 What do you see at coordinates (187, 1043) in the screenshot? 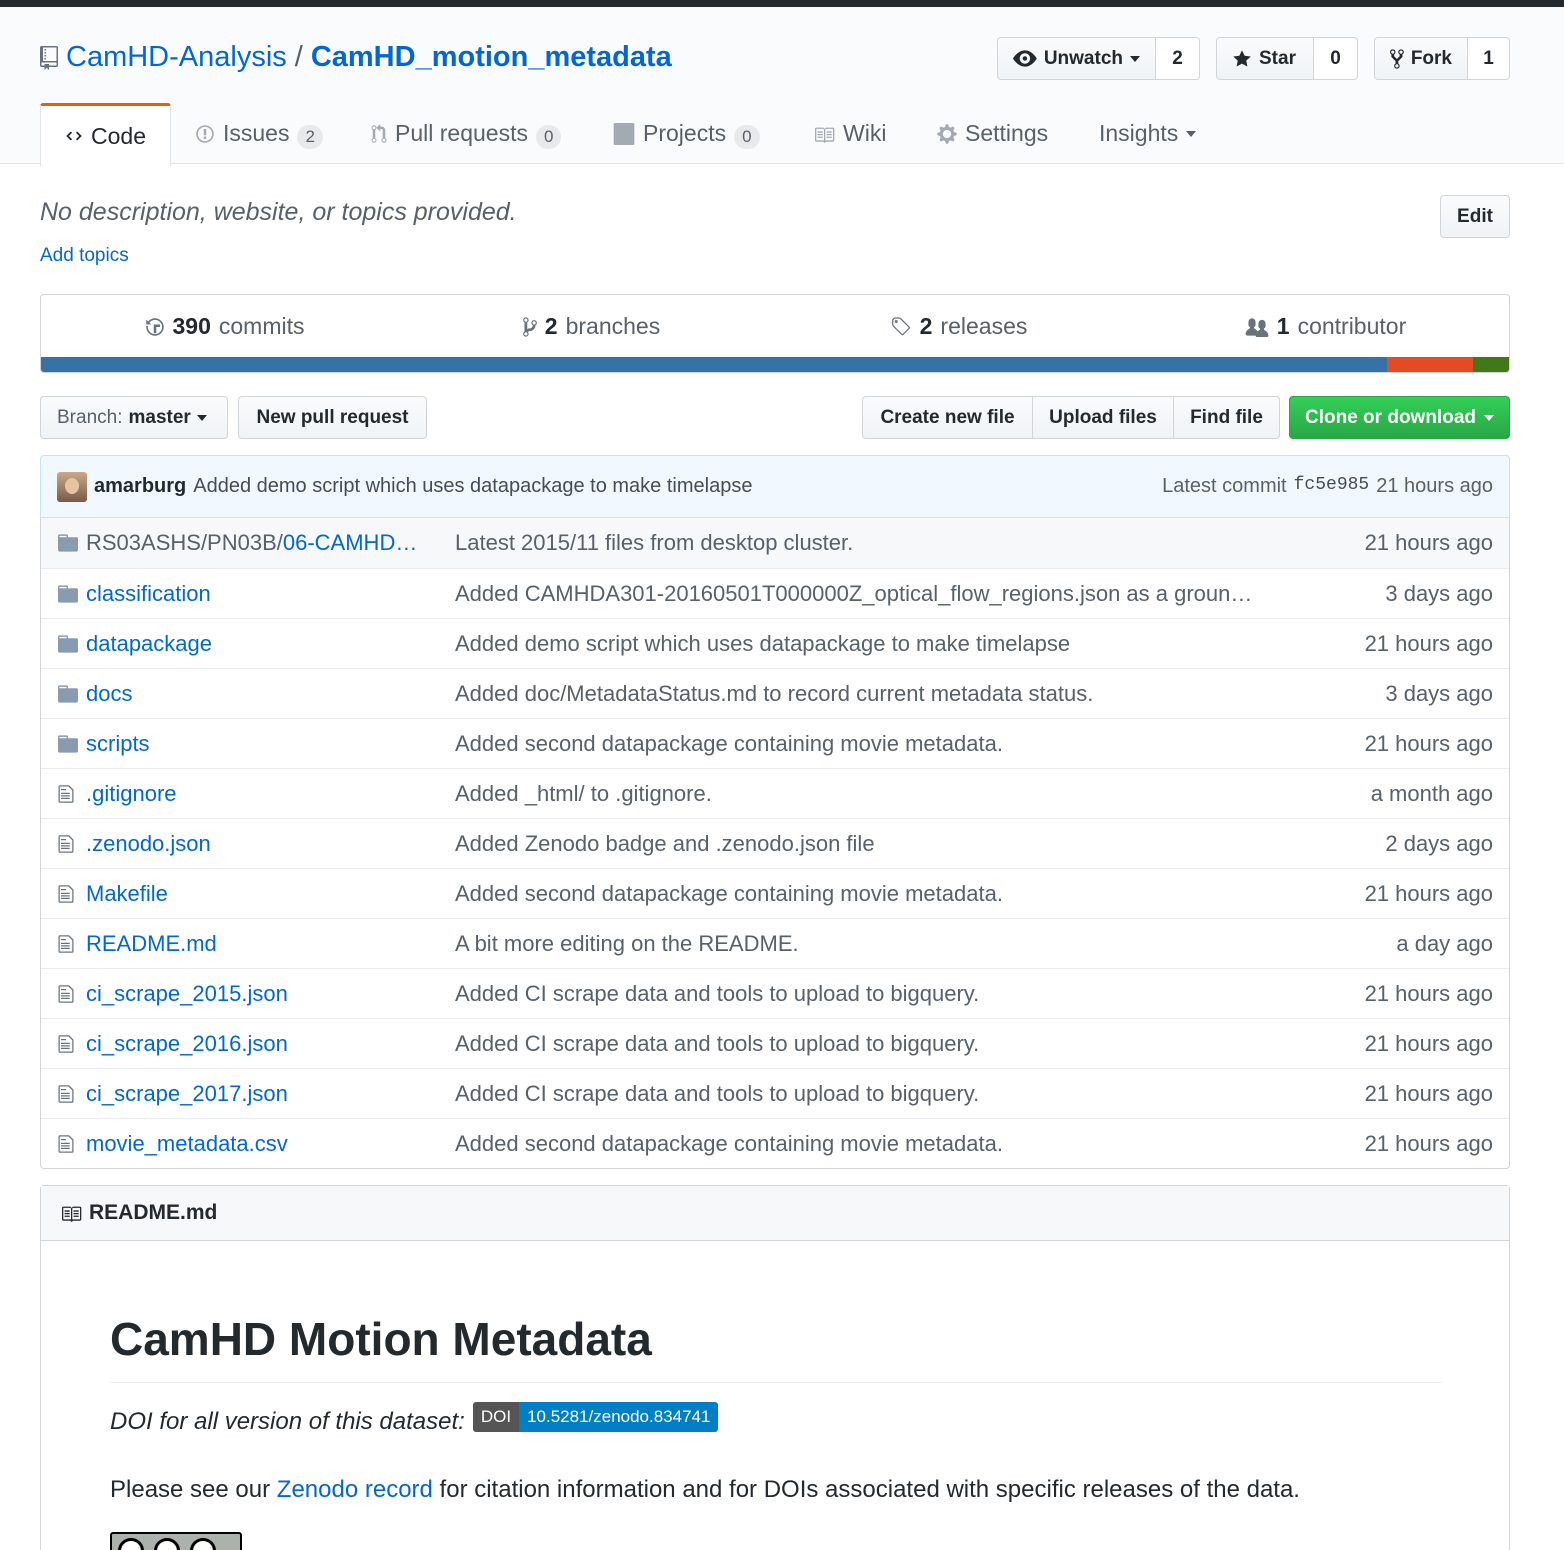
I see `file-link: ci_scrape_2016.json` at bounding box center [187, 1043].